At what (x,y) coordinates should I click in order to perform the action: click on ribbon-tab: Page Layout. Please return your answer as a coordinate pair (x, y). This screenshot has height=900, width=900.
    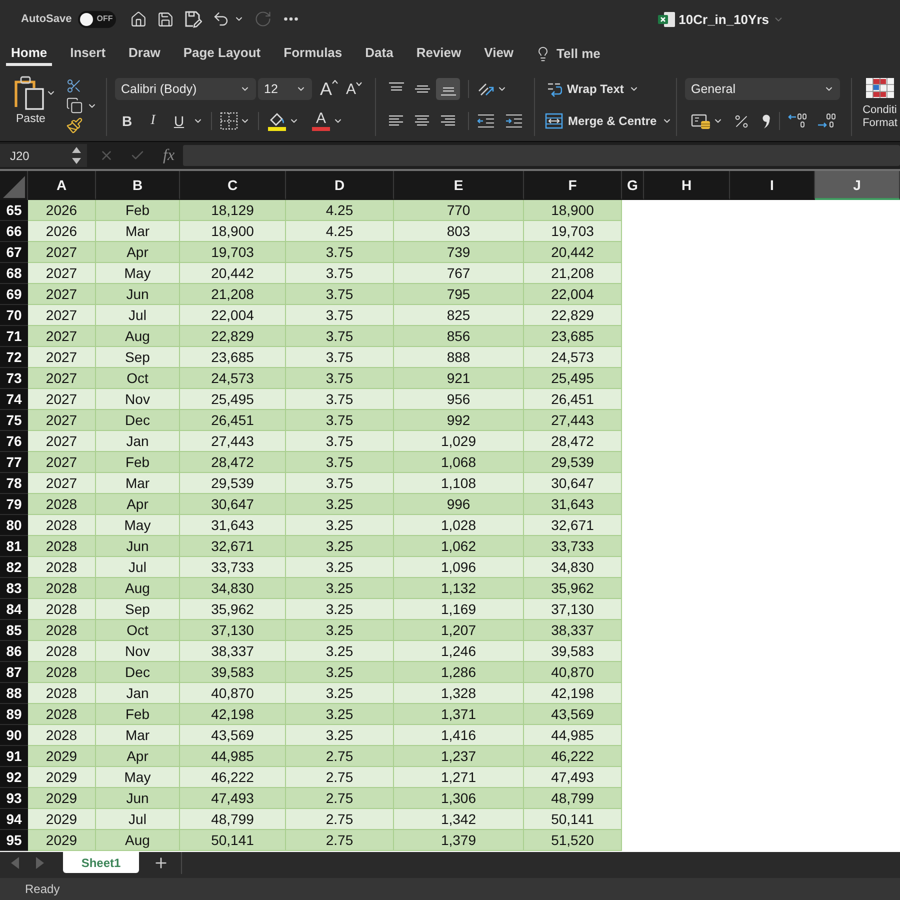
    Looking at the image, I should click on (222, 52).